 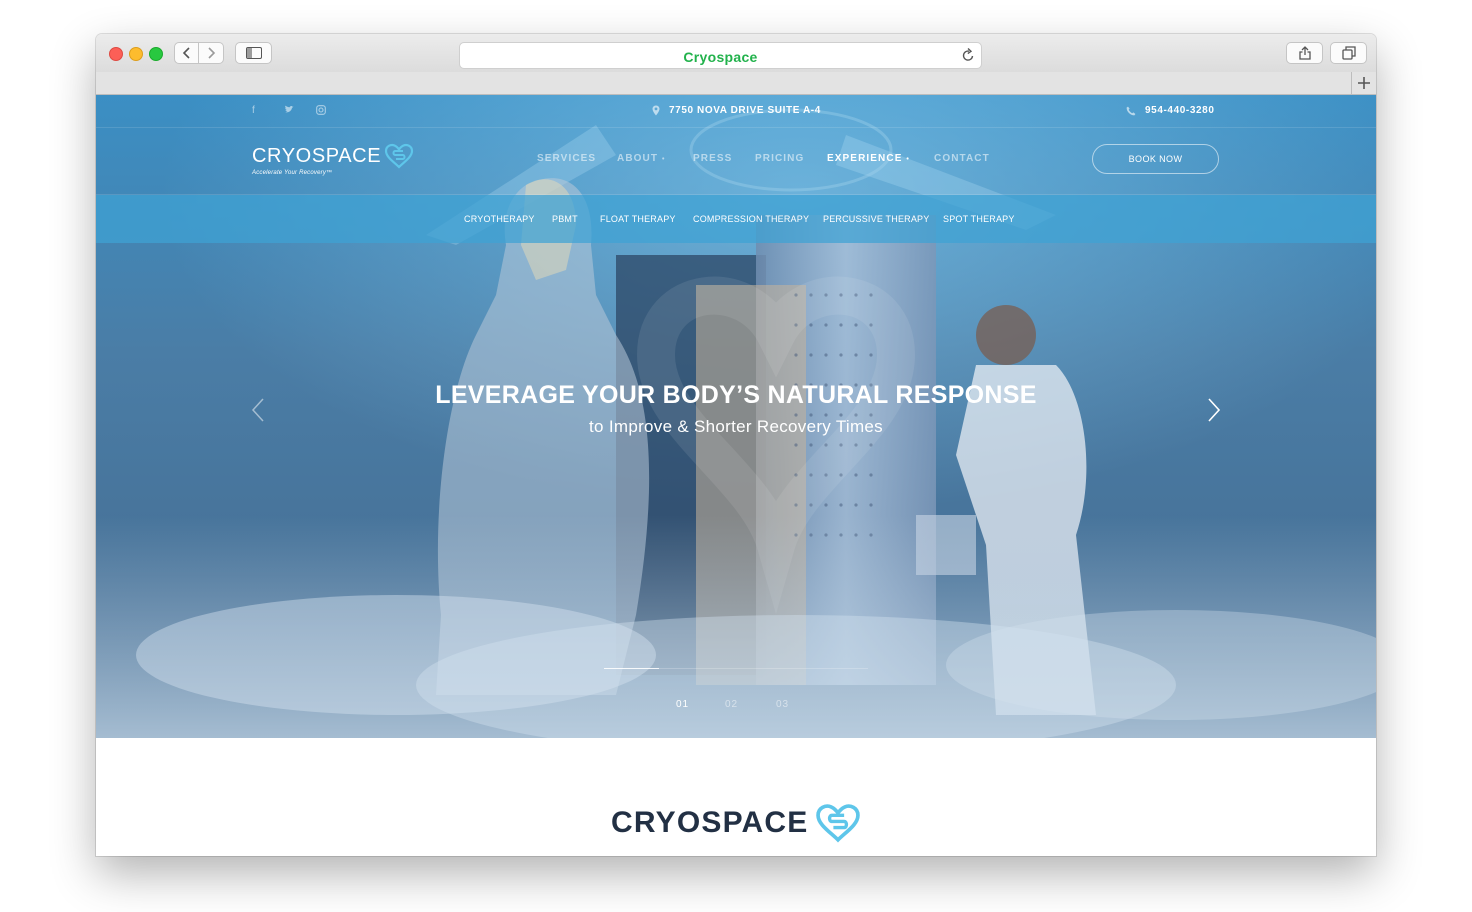 I want to click on close-window-button, so click(x=116, y=54).